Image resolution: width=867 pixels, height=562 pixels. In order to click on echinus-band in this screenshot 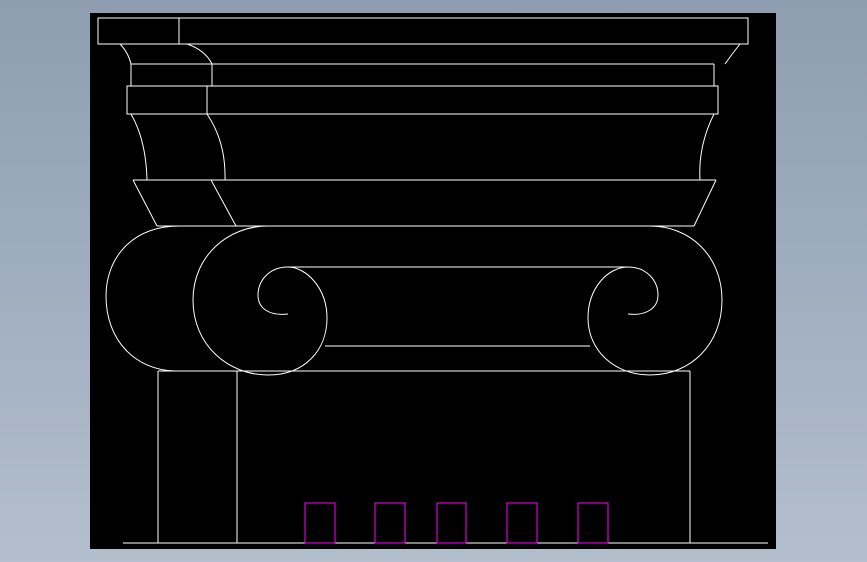, I will do `click(424, 203)`.